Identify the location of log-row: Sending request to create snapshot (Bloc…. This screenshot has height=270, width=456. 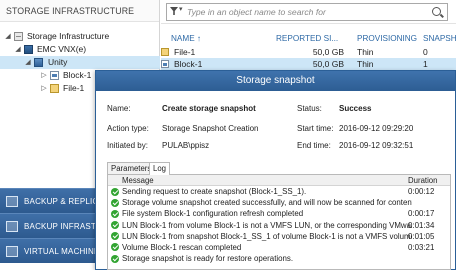
(279, 191).